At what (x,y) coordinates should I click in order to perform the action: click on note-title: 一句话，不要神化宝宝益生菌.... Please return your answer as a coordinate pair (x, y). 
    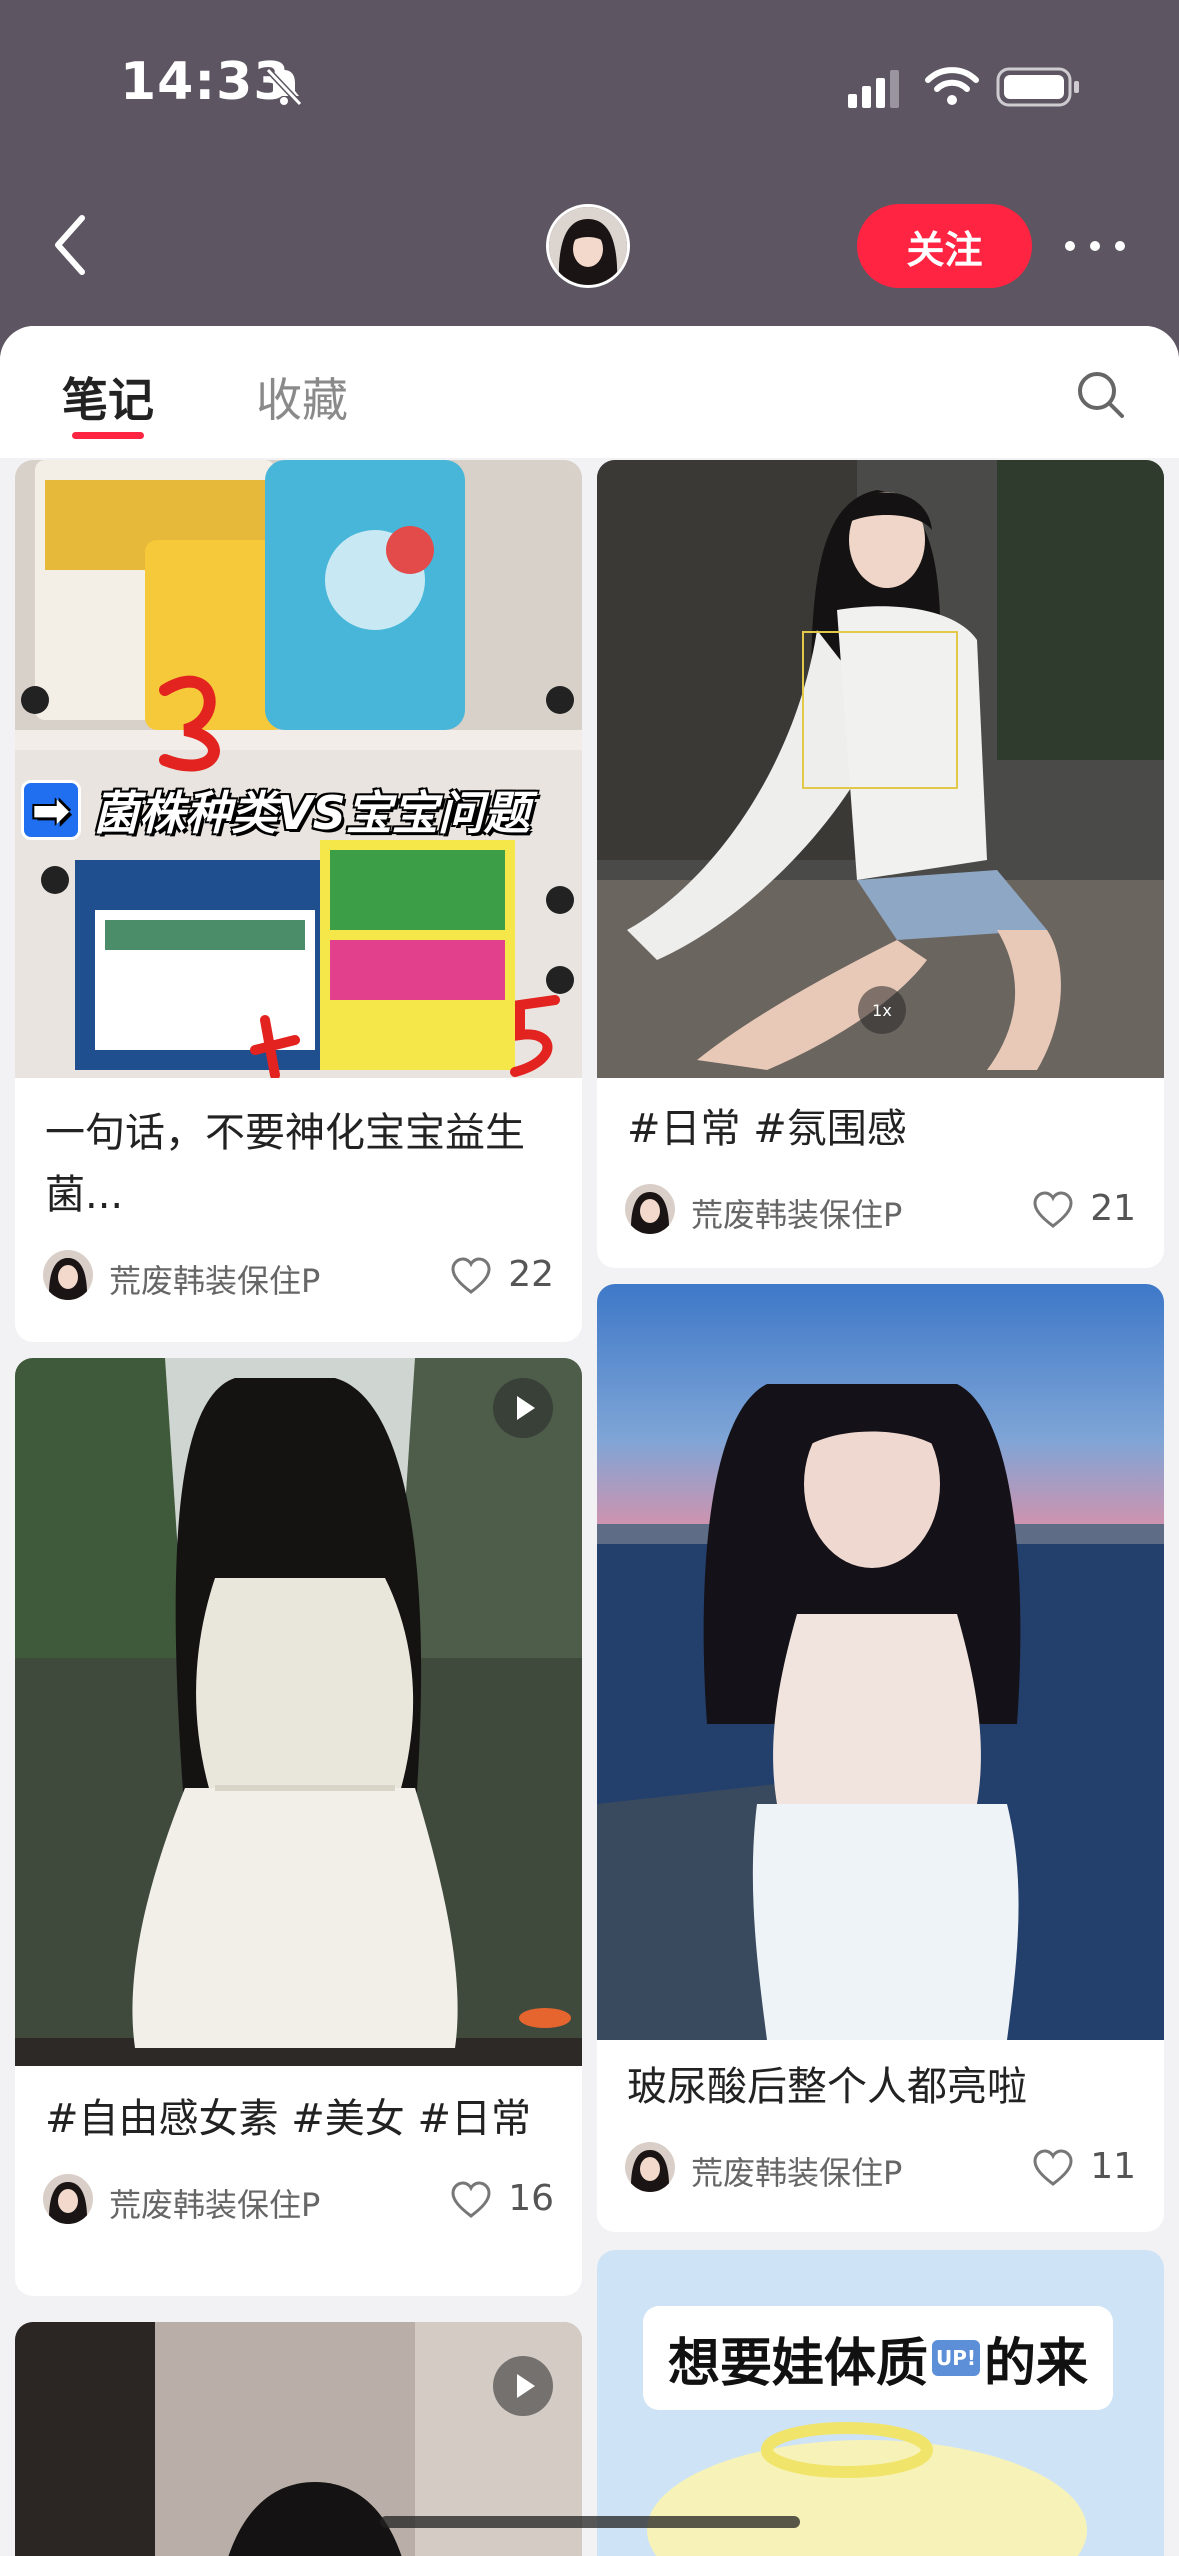
    Looking at the image, I should click on (285, 1164).